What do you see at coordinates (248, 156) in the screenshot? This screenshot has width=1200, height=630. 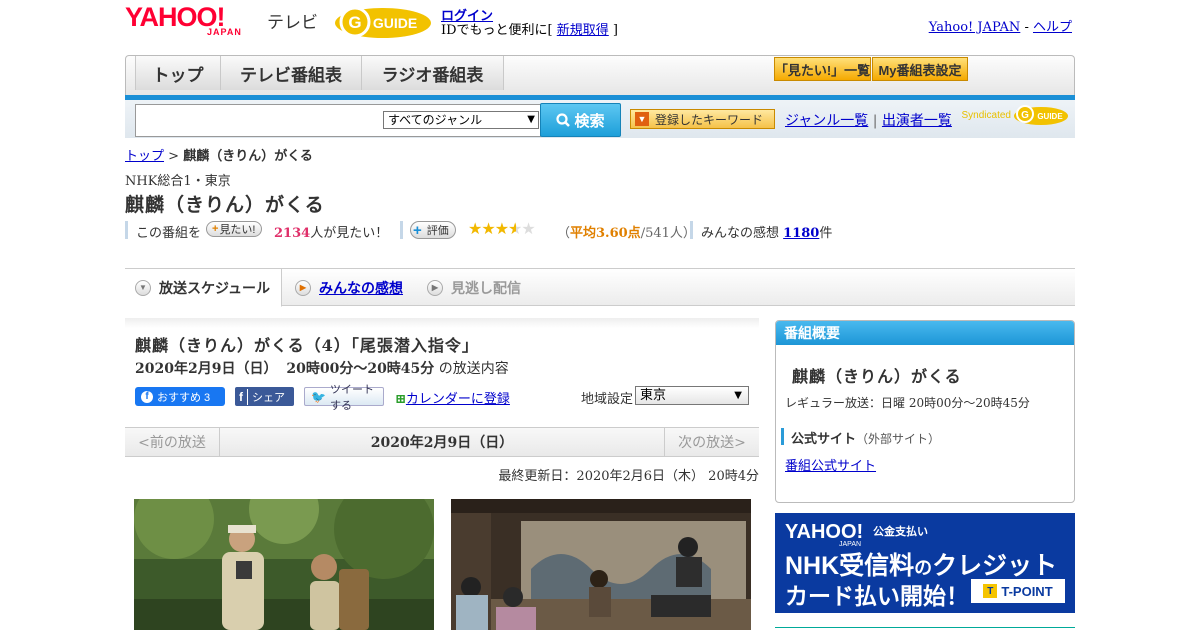 I see `breadcrumb-current: 麒麟（きりん）がくる` at bounding box center [248, 156].